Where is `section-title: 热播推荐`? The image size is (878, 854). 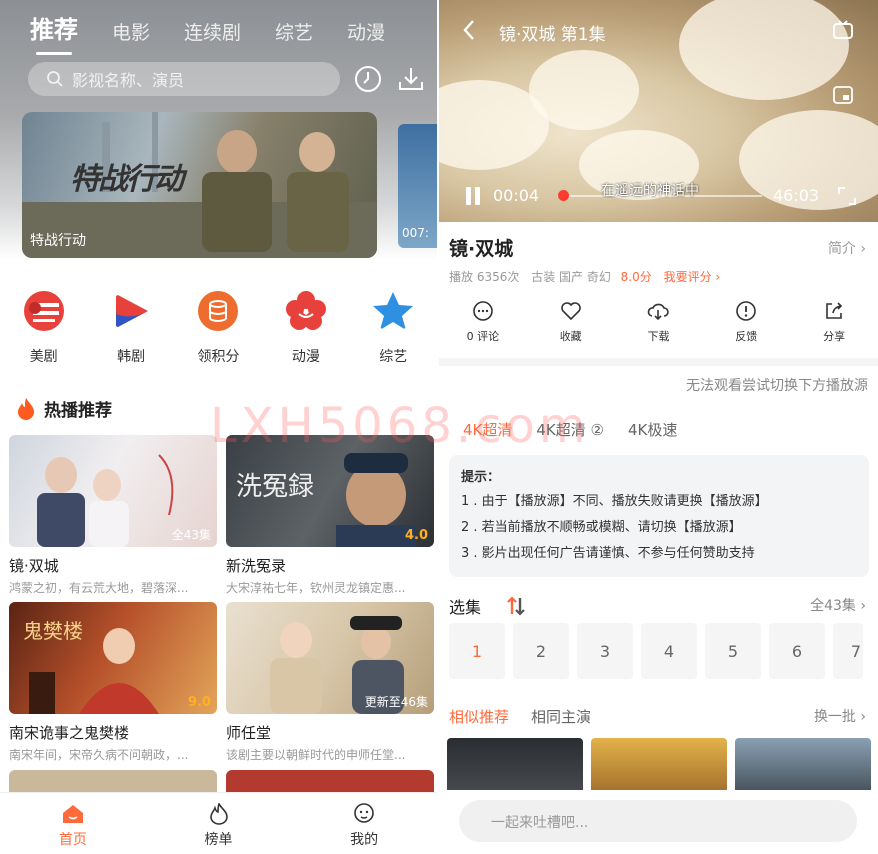 section-title: 热播推荐 is located at coordinates (78, 411).